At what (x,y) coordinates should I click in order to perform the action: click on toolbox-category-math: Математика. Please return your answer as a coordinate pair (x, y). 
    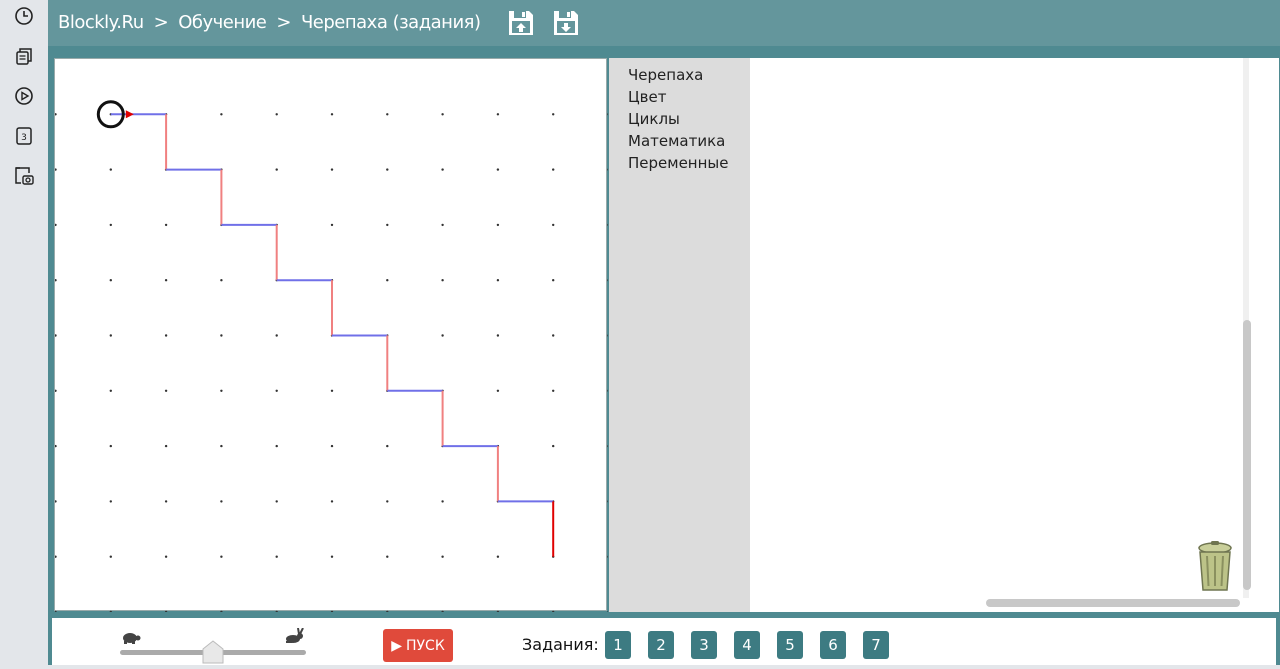
    Looking at the image, I should click on (679, 141).